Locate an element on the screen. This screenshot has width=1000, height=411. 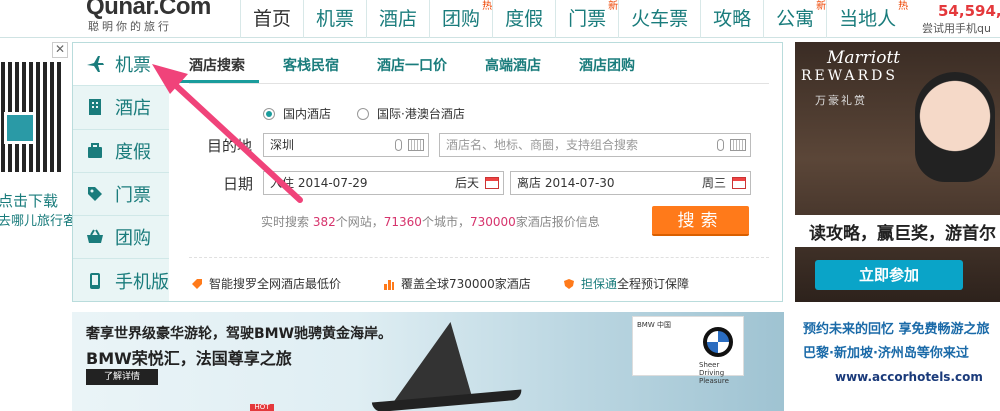
search-stats: 实时搜索 382个网站，71360个城市，730000家酒店报价信息 is located at coordinates (430, 222).